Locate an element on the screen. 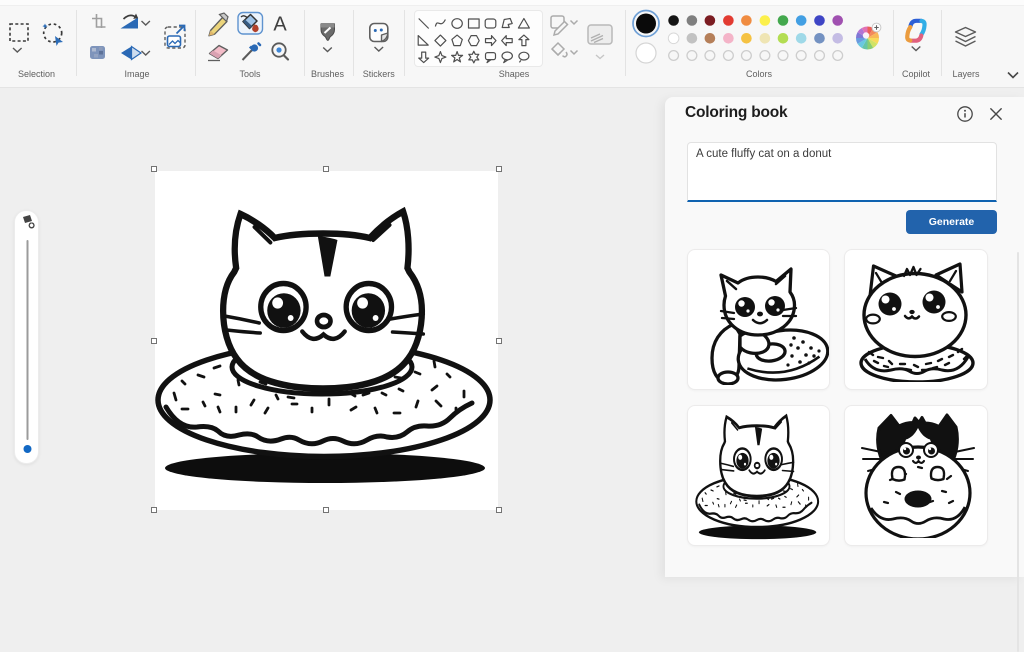  svg-text: A is located at coordinates (280, 25).